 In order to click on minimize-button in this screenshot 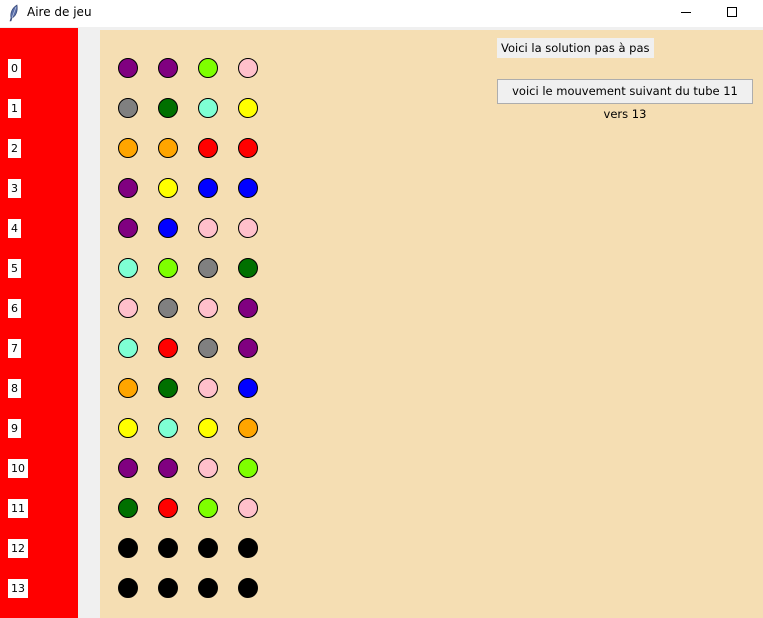, I will do `click(686, 13)`.